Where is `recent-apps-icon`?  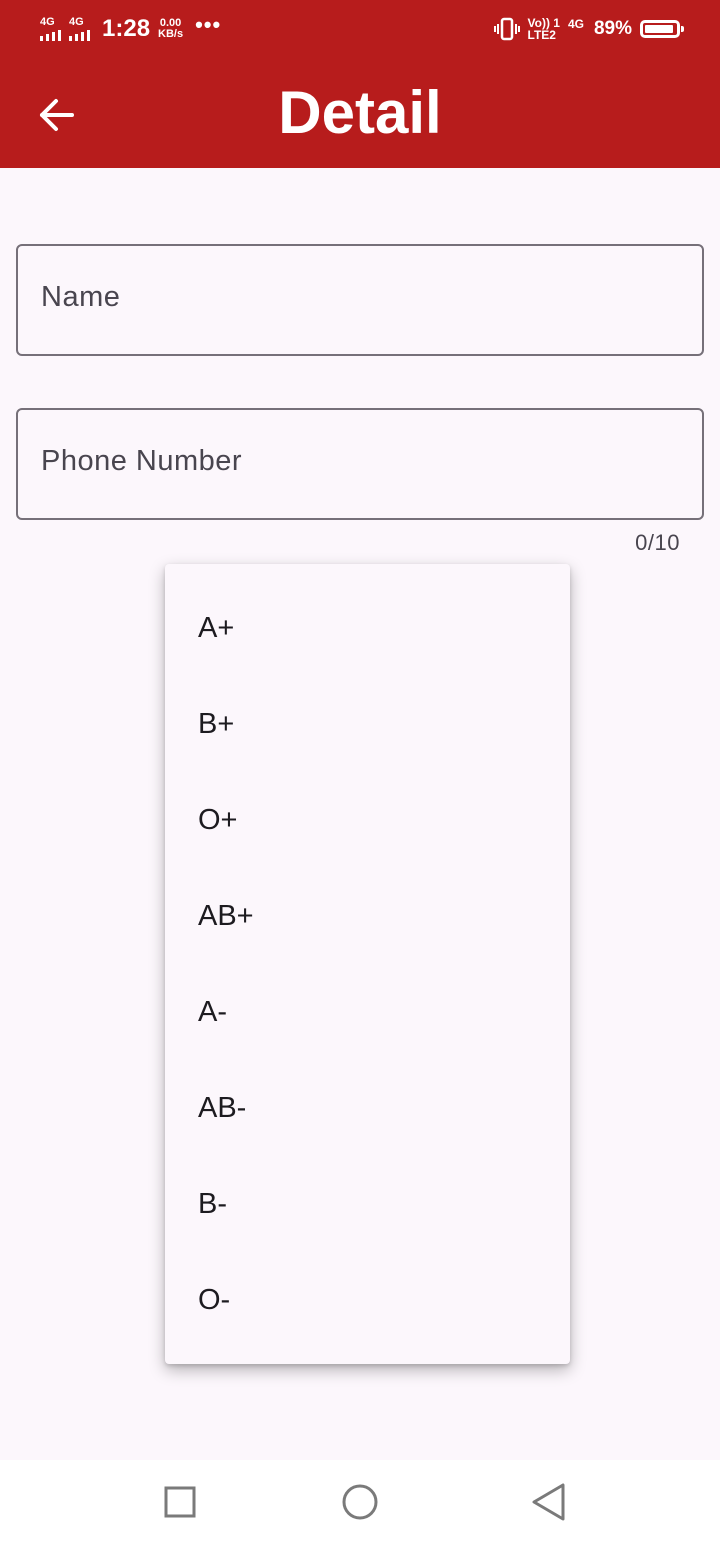 recent-apps-icon is located at coordinates (180, 1502).